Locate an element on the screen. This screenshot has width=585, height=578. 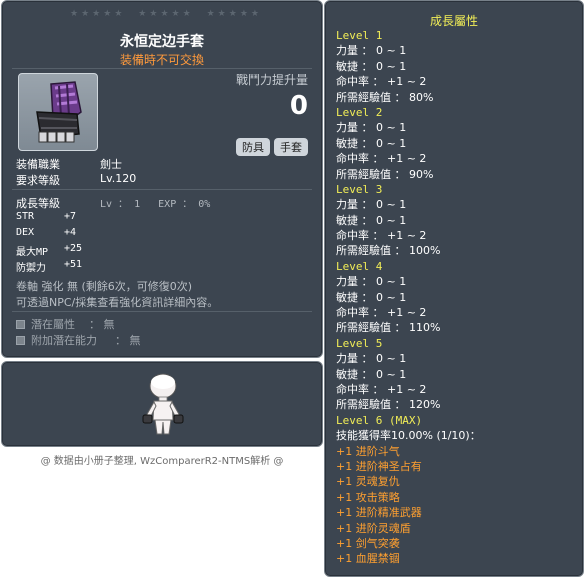
growth-skill-line: +1 剑气突袭 is located at coordinates (368, 543).